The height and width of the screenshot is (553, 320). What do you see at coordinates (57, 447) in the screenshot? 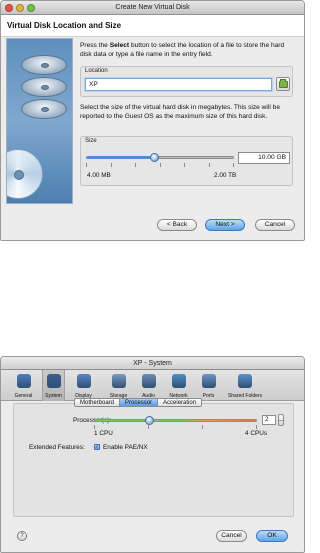
I see `extended-features-label: Extended Features:` at bounding box center [57, 447].